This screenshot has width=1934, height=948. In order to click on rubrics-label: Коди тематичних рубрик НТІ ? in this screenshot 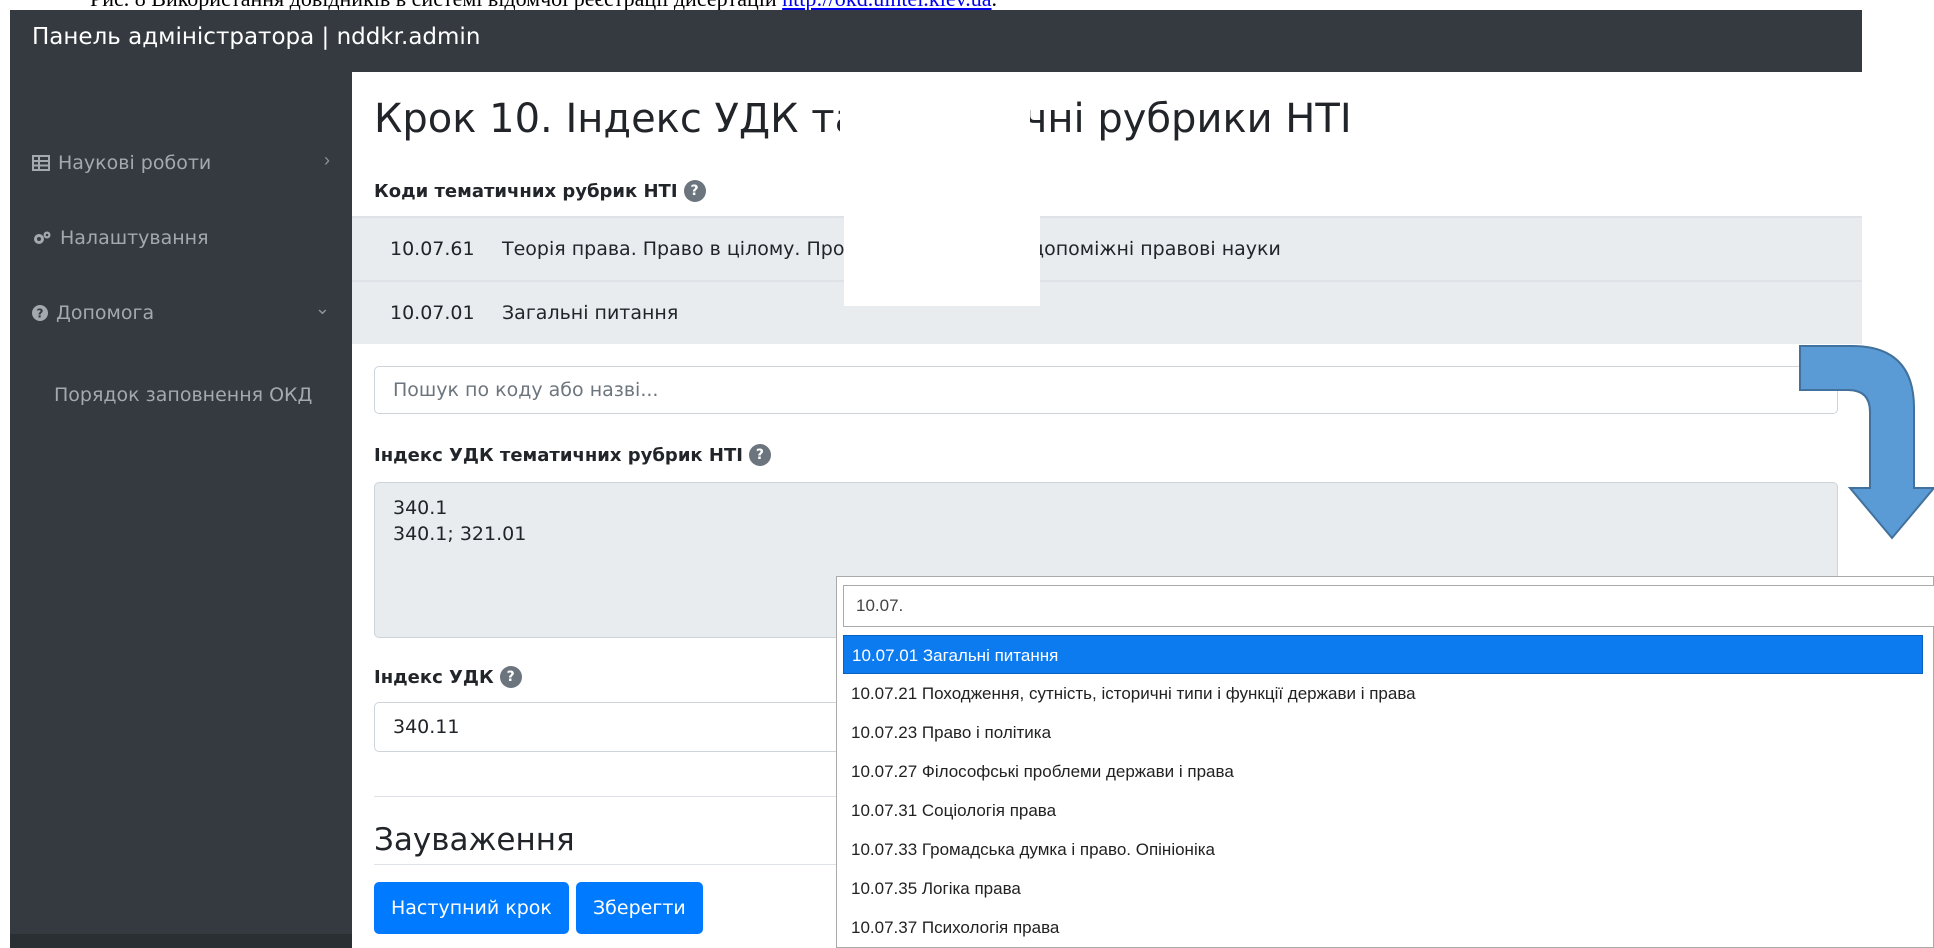, I will do `click(540, 191)`.